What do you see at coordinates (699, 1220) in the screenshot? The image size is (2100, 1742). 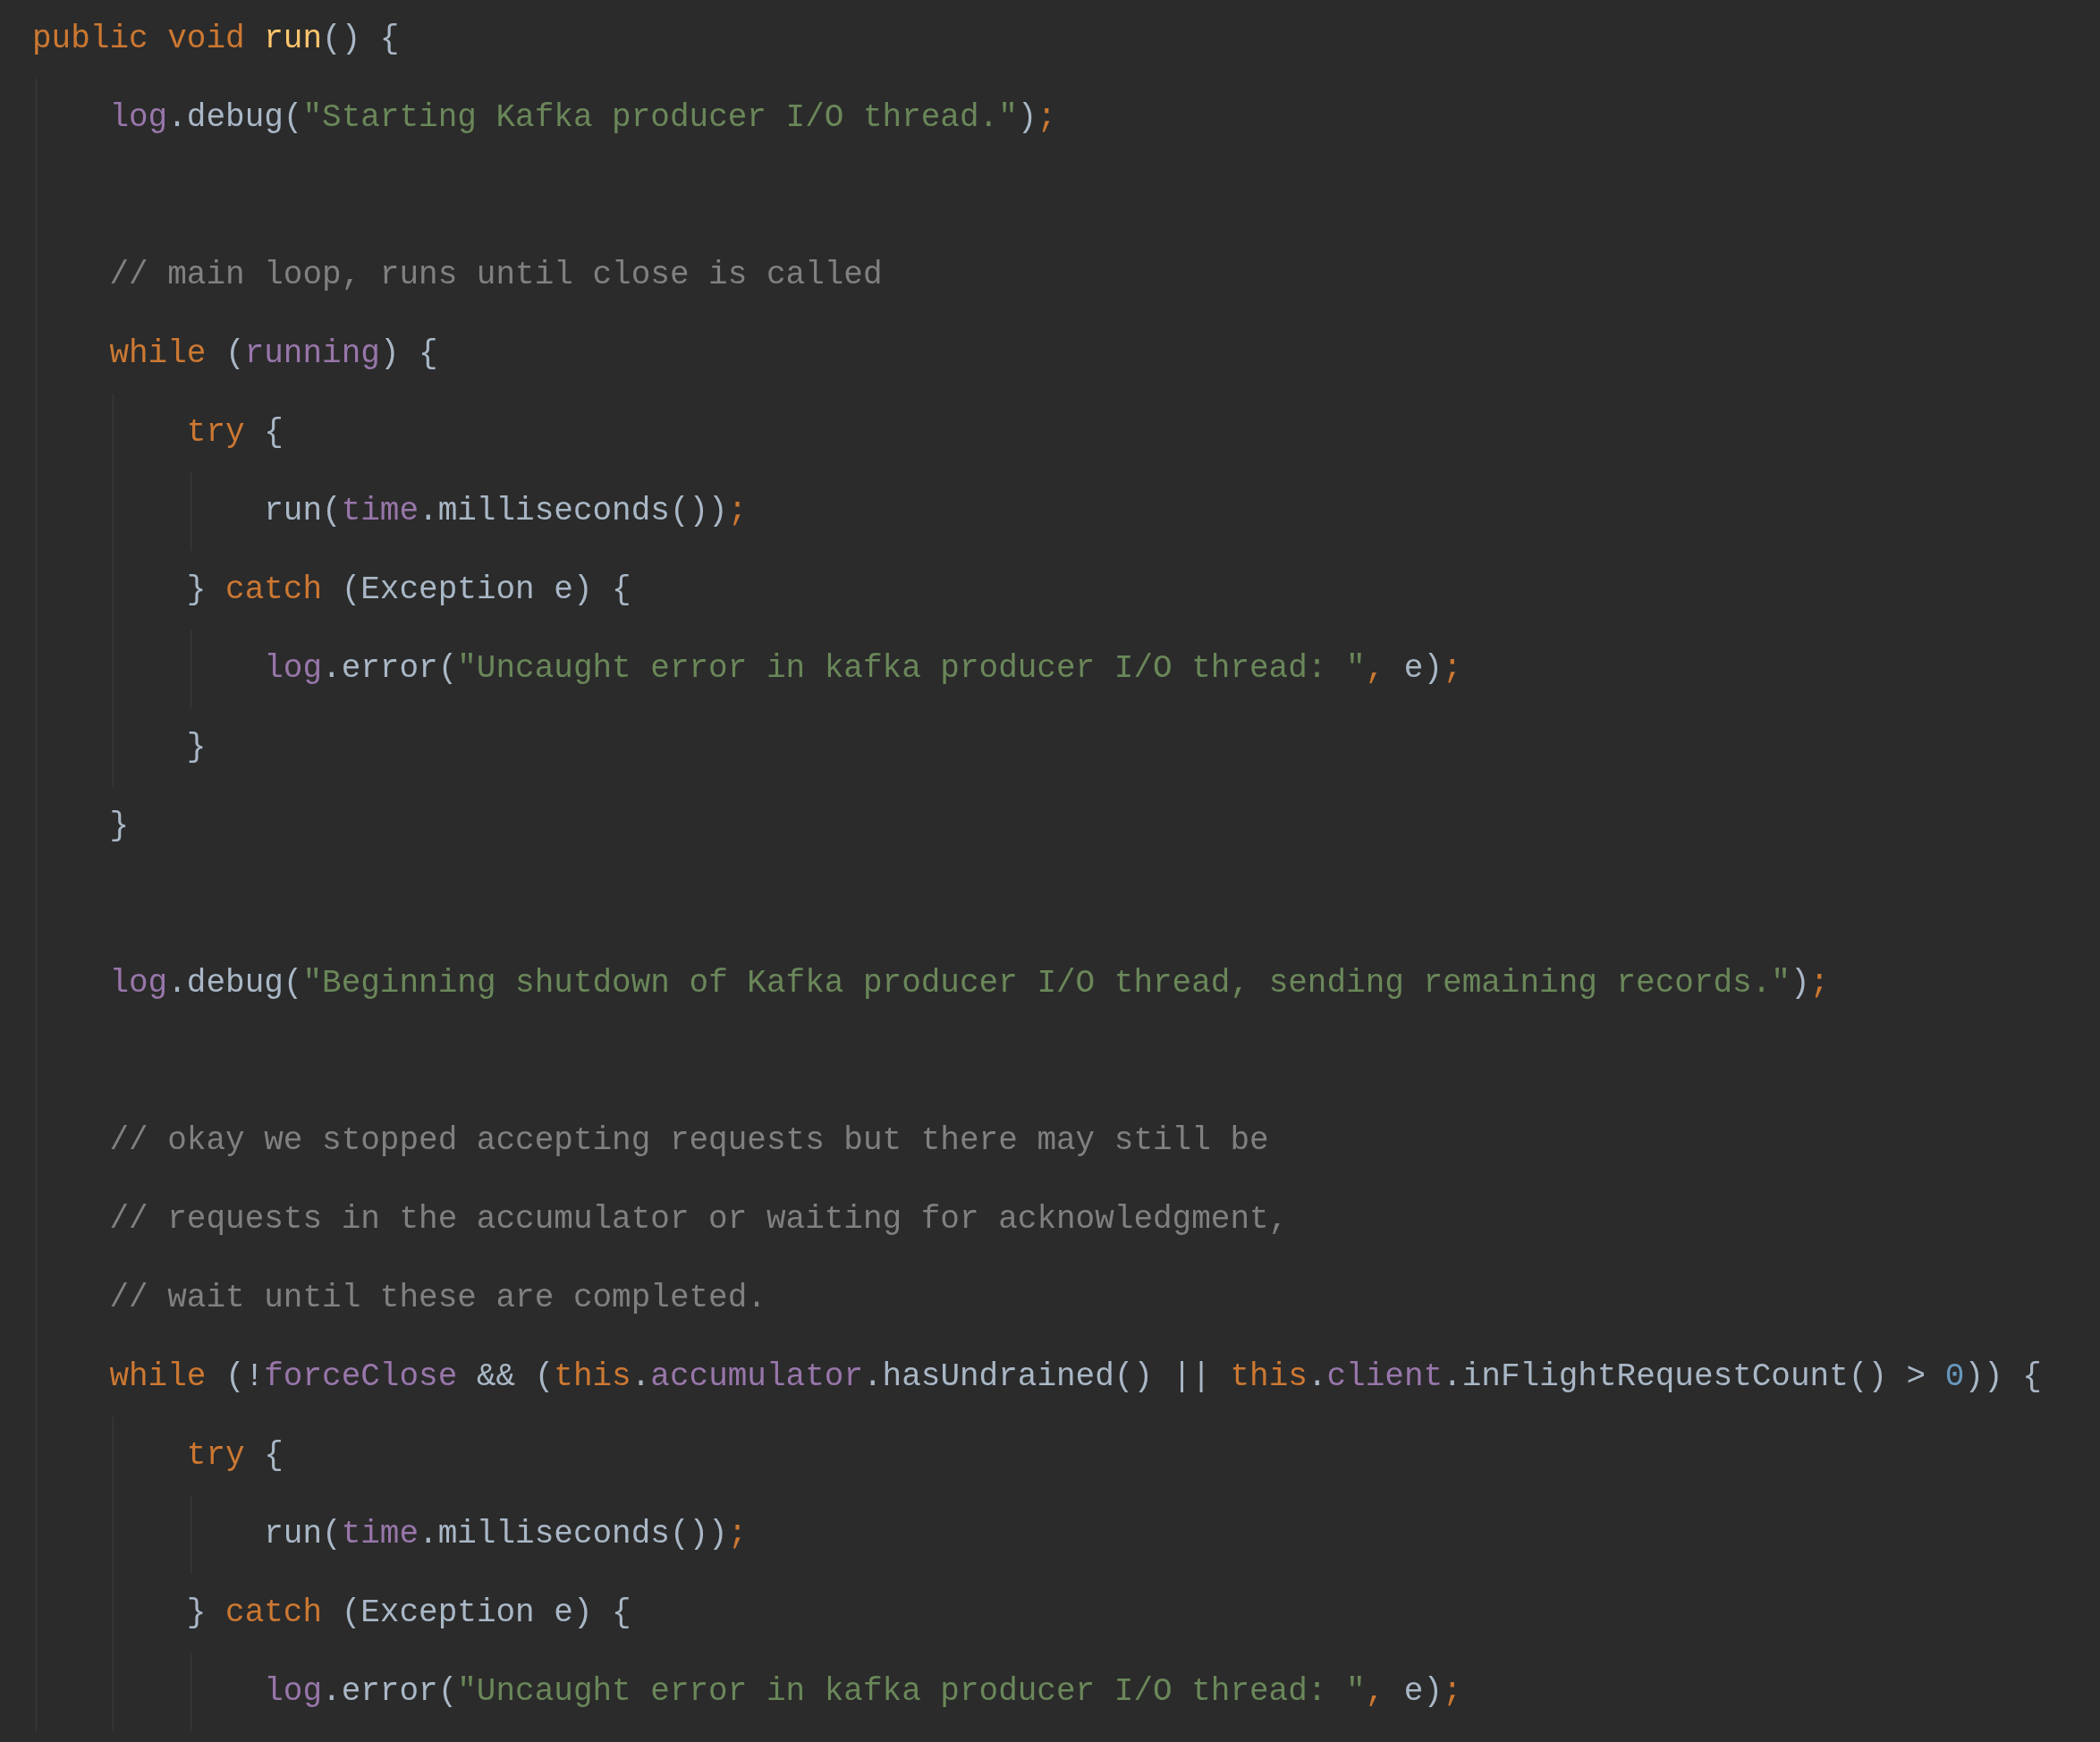 I see `code-line: // requests in the accumulator or waiting for acknowledgment,` at bounding box center [699, 1220].